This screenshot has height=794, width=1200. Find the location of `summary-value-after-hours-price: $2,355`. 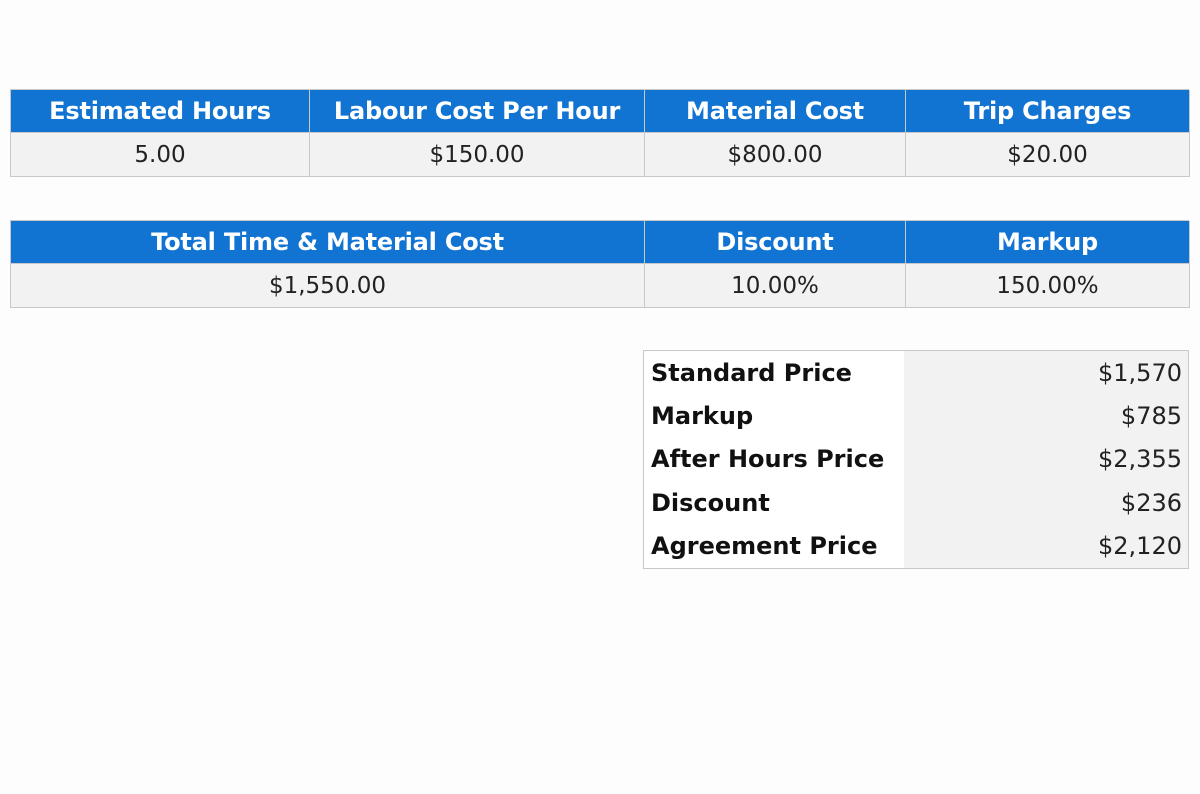

summary-value-after-hours-price: $2,355 is located at coordinates (1046, 459).